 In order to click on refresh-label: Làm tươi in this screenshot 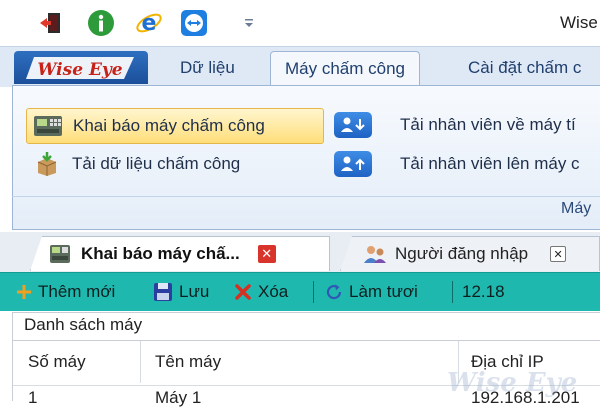, I will do `click(383, 291)`.